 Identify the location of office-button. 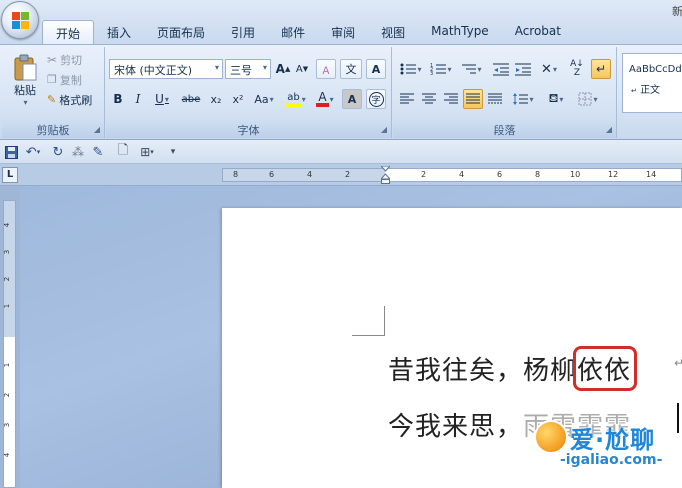
(20, 20).